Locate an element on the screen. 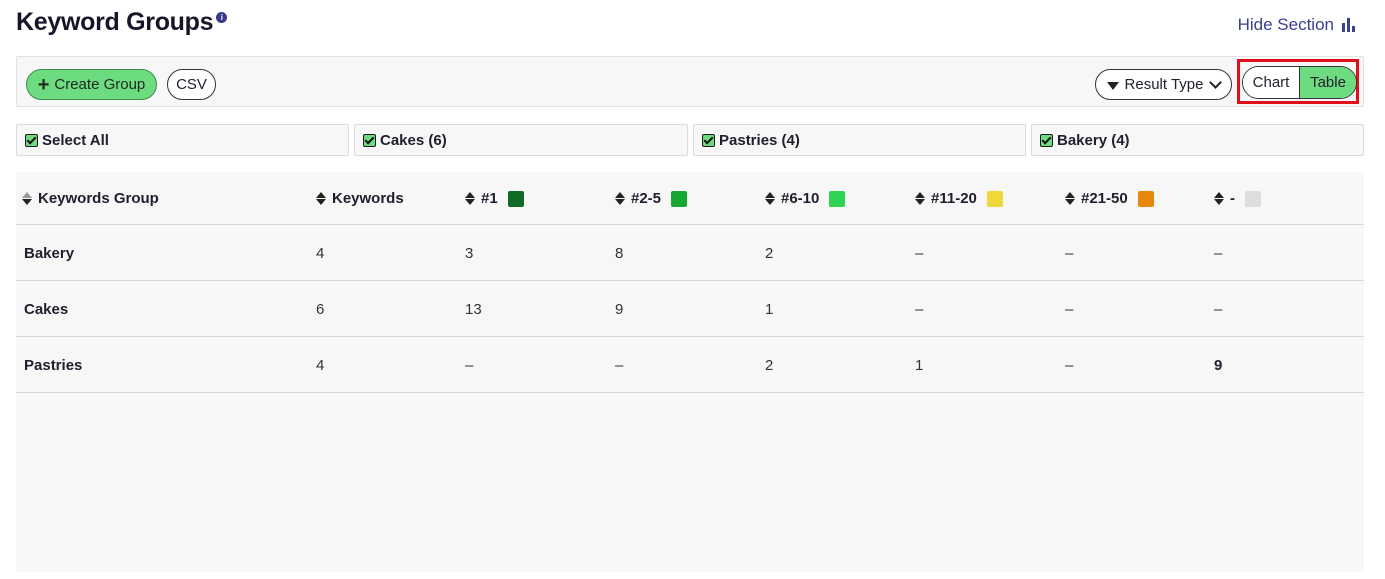  group-checkbox-label: Pastries (4) is located at coordinates (759, 140).